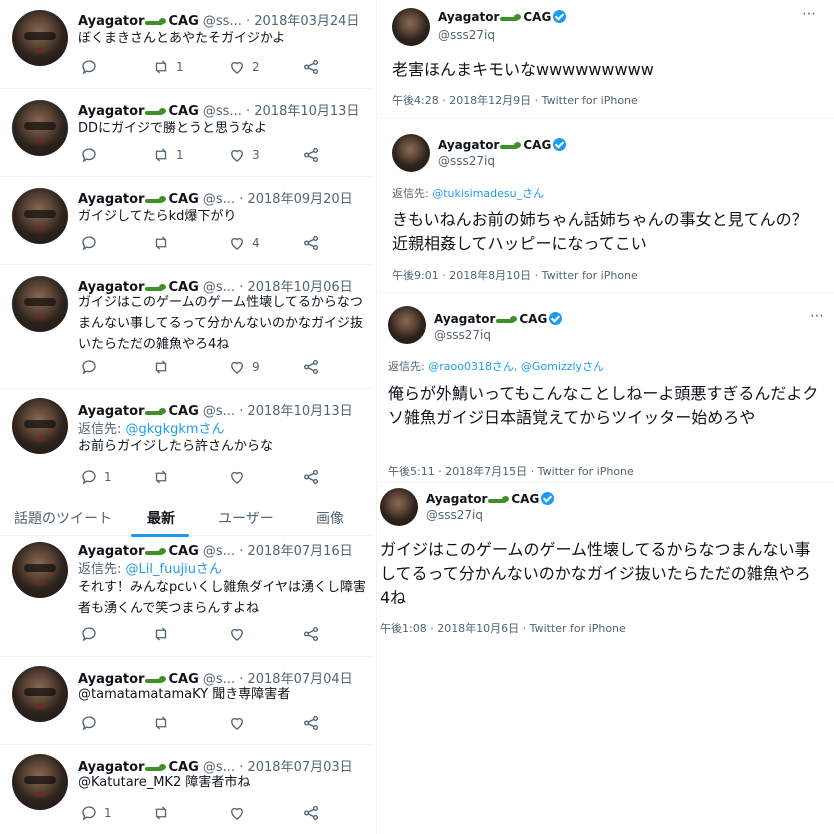  I want to click on tweet-meta: 午後1:08 · 2018年10月6日 · Twitter for iPhone, so click(503, 628).